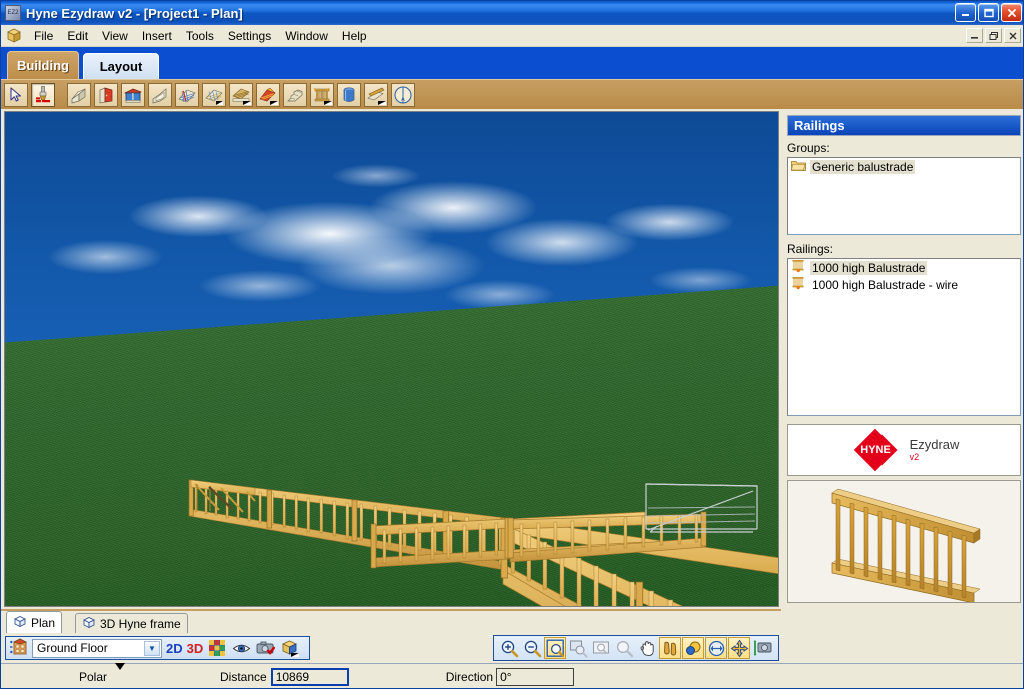 This screenshot has height=689, width=1024. Describe the element at coordinates (885, 284) in the screenshot. I see `railing-label: 1000 high Balustrade - wire` at that location.